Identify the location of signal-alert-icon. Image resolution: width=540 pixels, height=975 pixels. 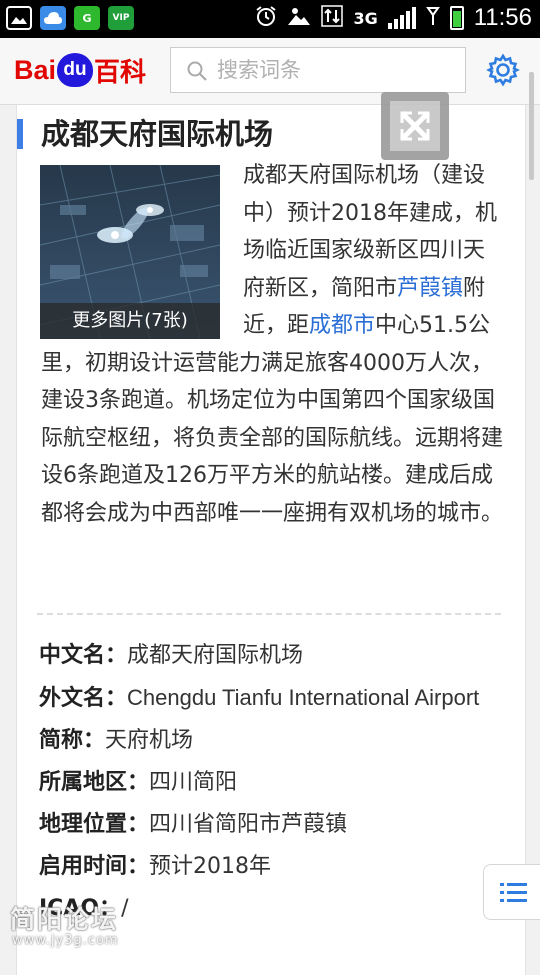
(432, 18).